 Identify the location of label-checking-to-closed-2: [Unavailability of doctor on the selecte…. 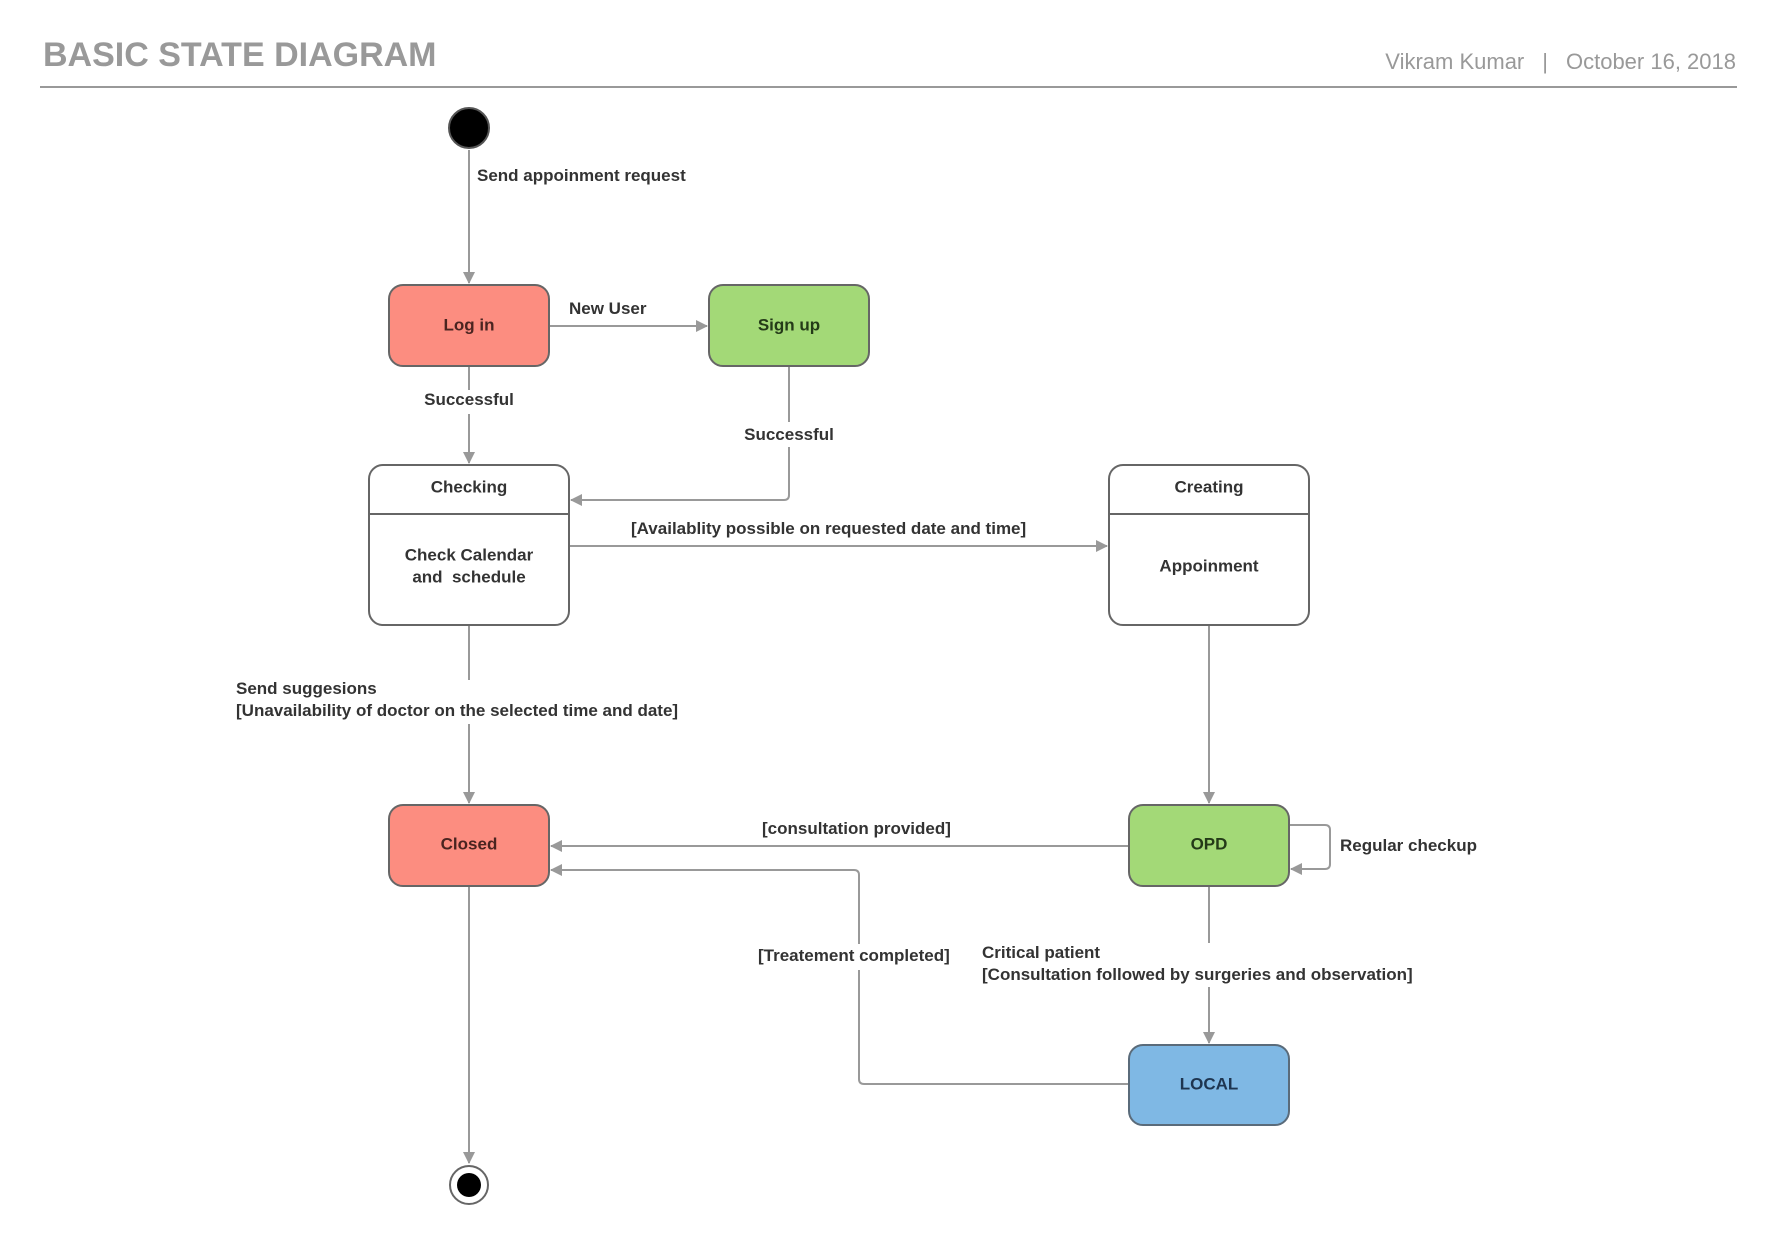
(457, 710).